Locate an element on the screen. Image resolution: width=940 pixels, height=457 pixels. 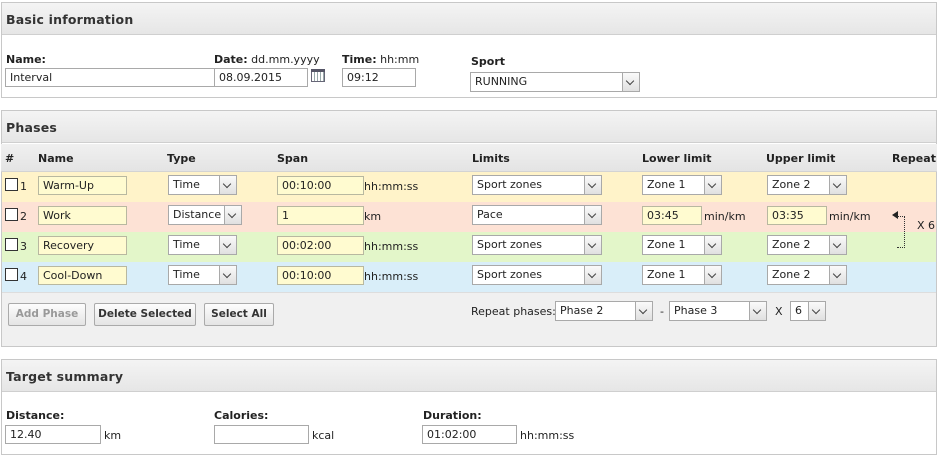
repeat-to-select: Phase 3 is located at coordinates (718, 311).